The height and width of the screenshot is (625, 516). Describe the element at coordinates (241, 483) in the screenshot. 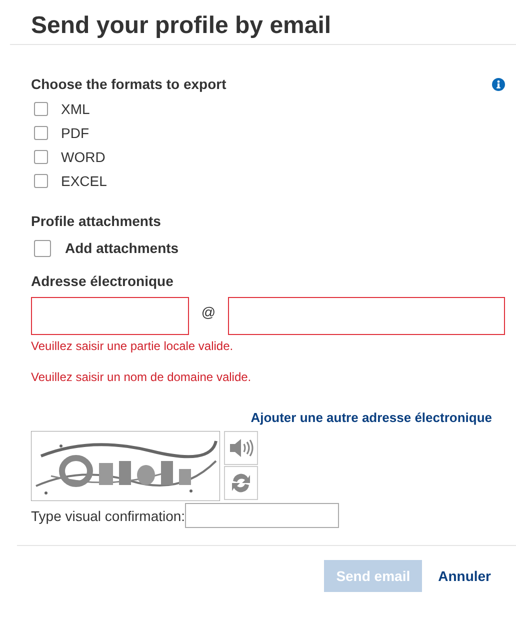

I see `refresh-icon` at that location.